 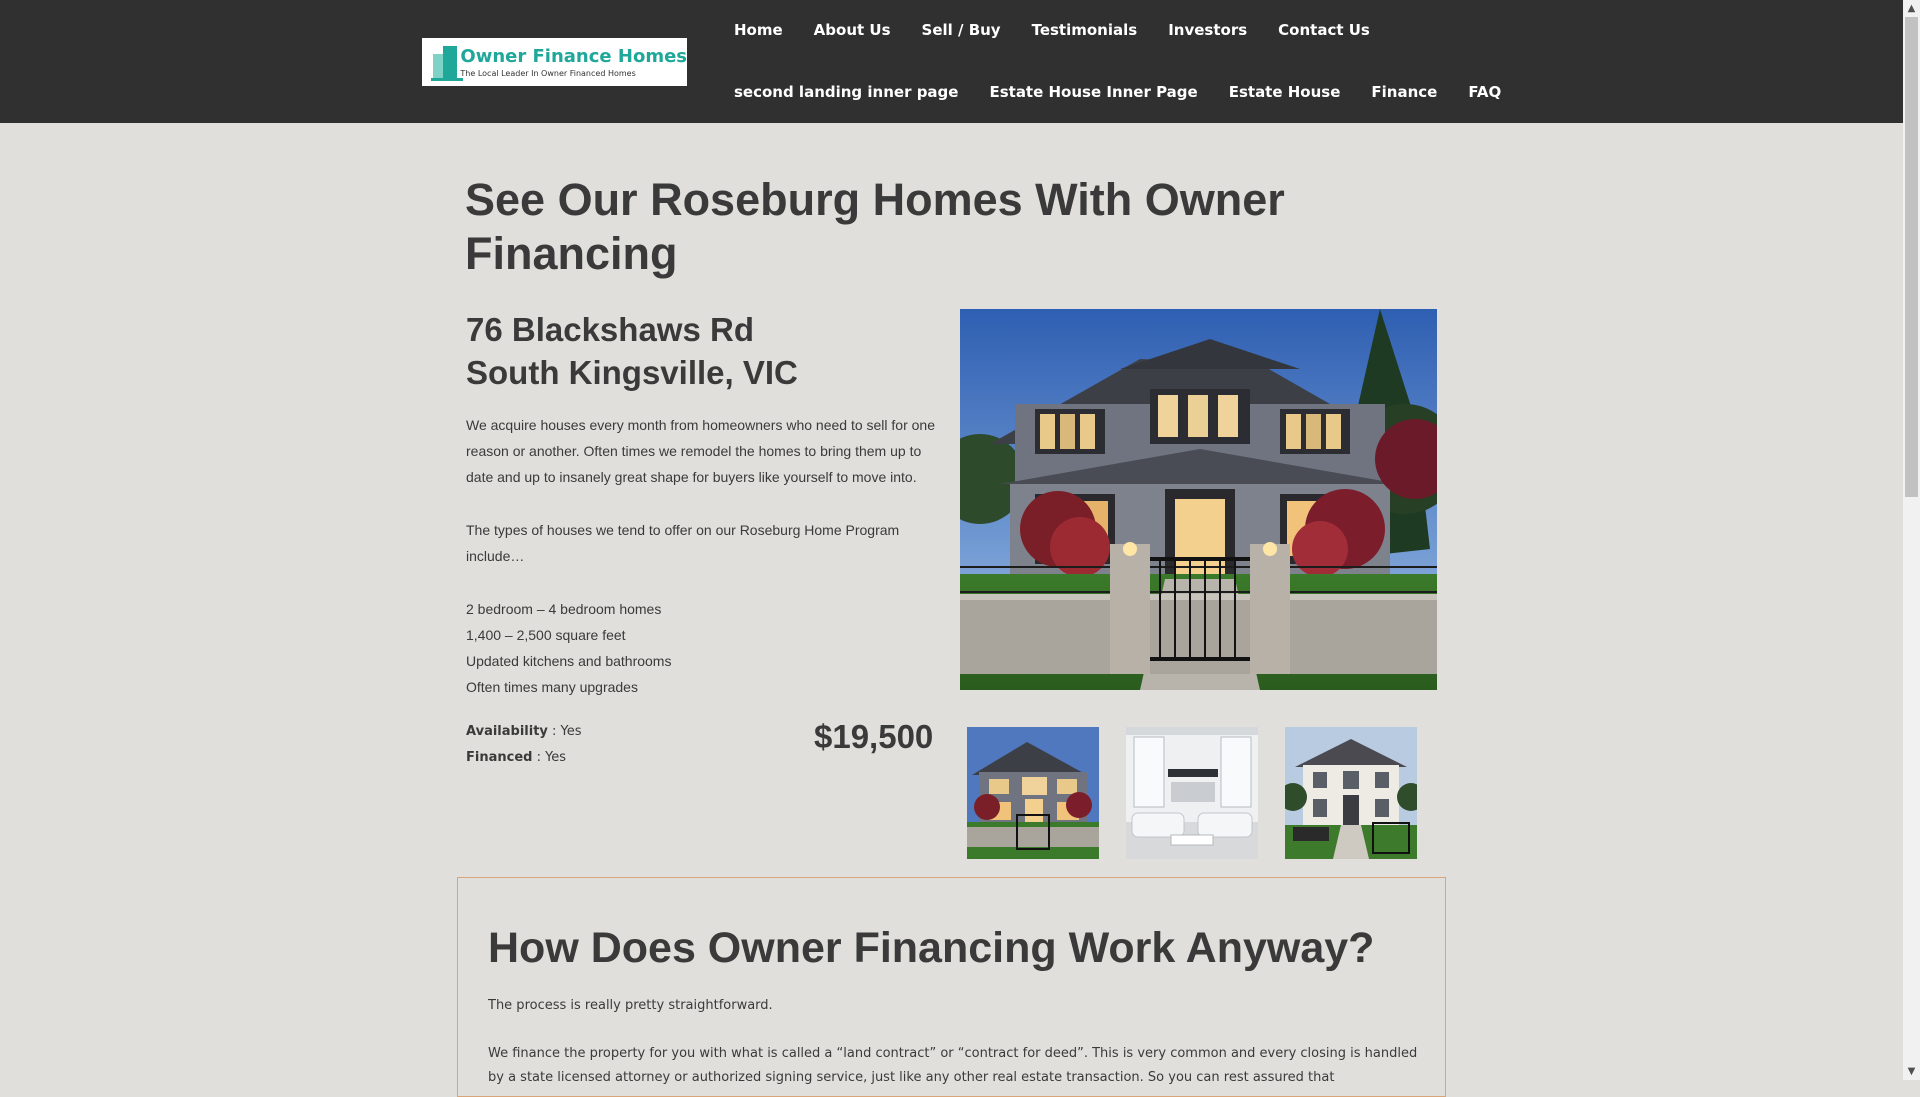 What do you see at coordinates (507, 731) in the screenshot?
I see `availability-label: Availability` at bounding box center [507, 731].